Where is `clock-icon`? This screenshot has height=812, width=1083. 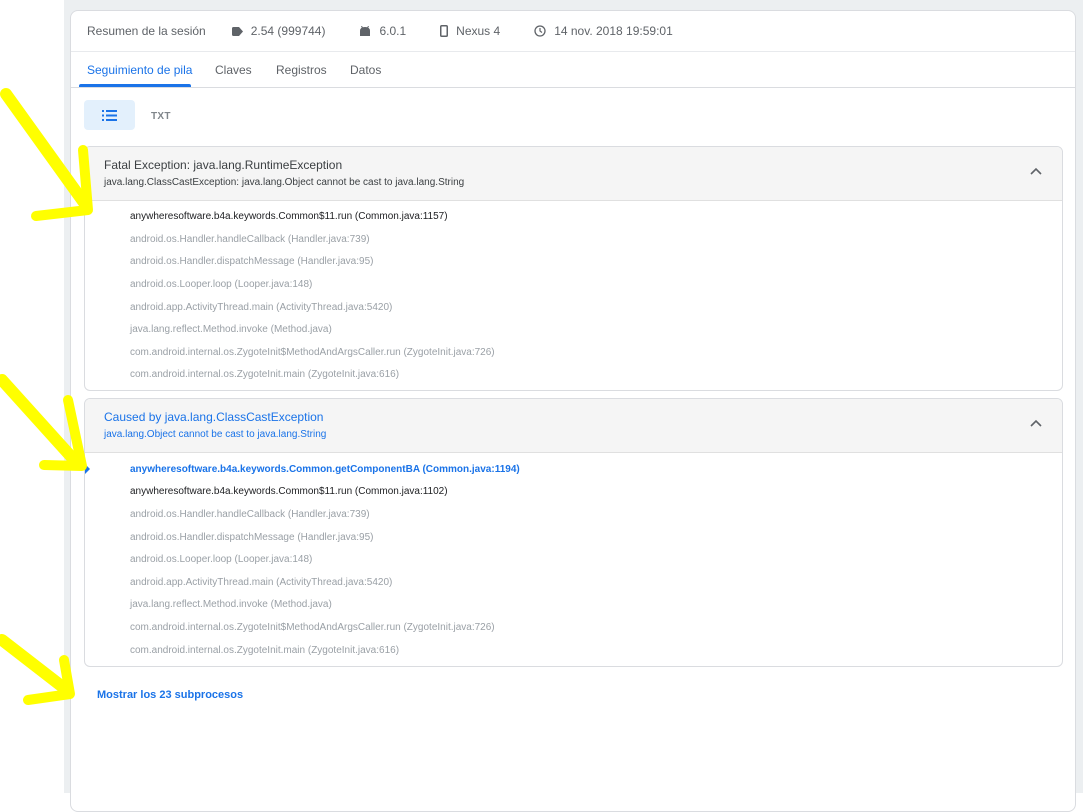 clock-icon is located at coordinates (540, 31).